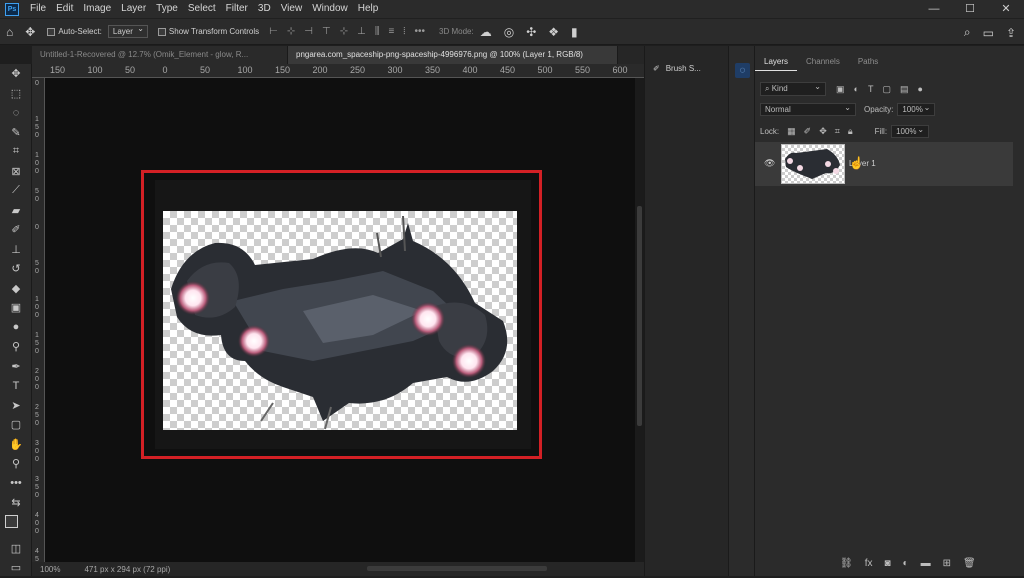 The height and width of the screenshot is (578, 1024). I want to click on search-icon: ⌕, so click(967, 32).